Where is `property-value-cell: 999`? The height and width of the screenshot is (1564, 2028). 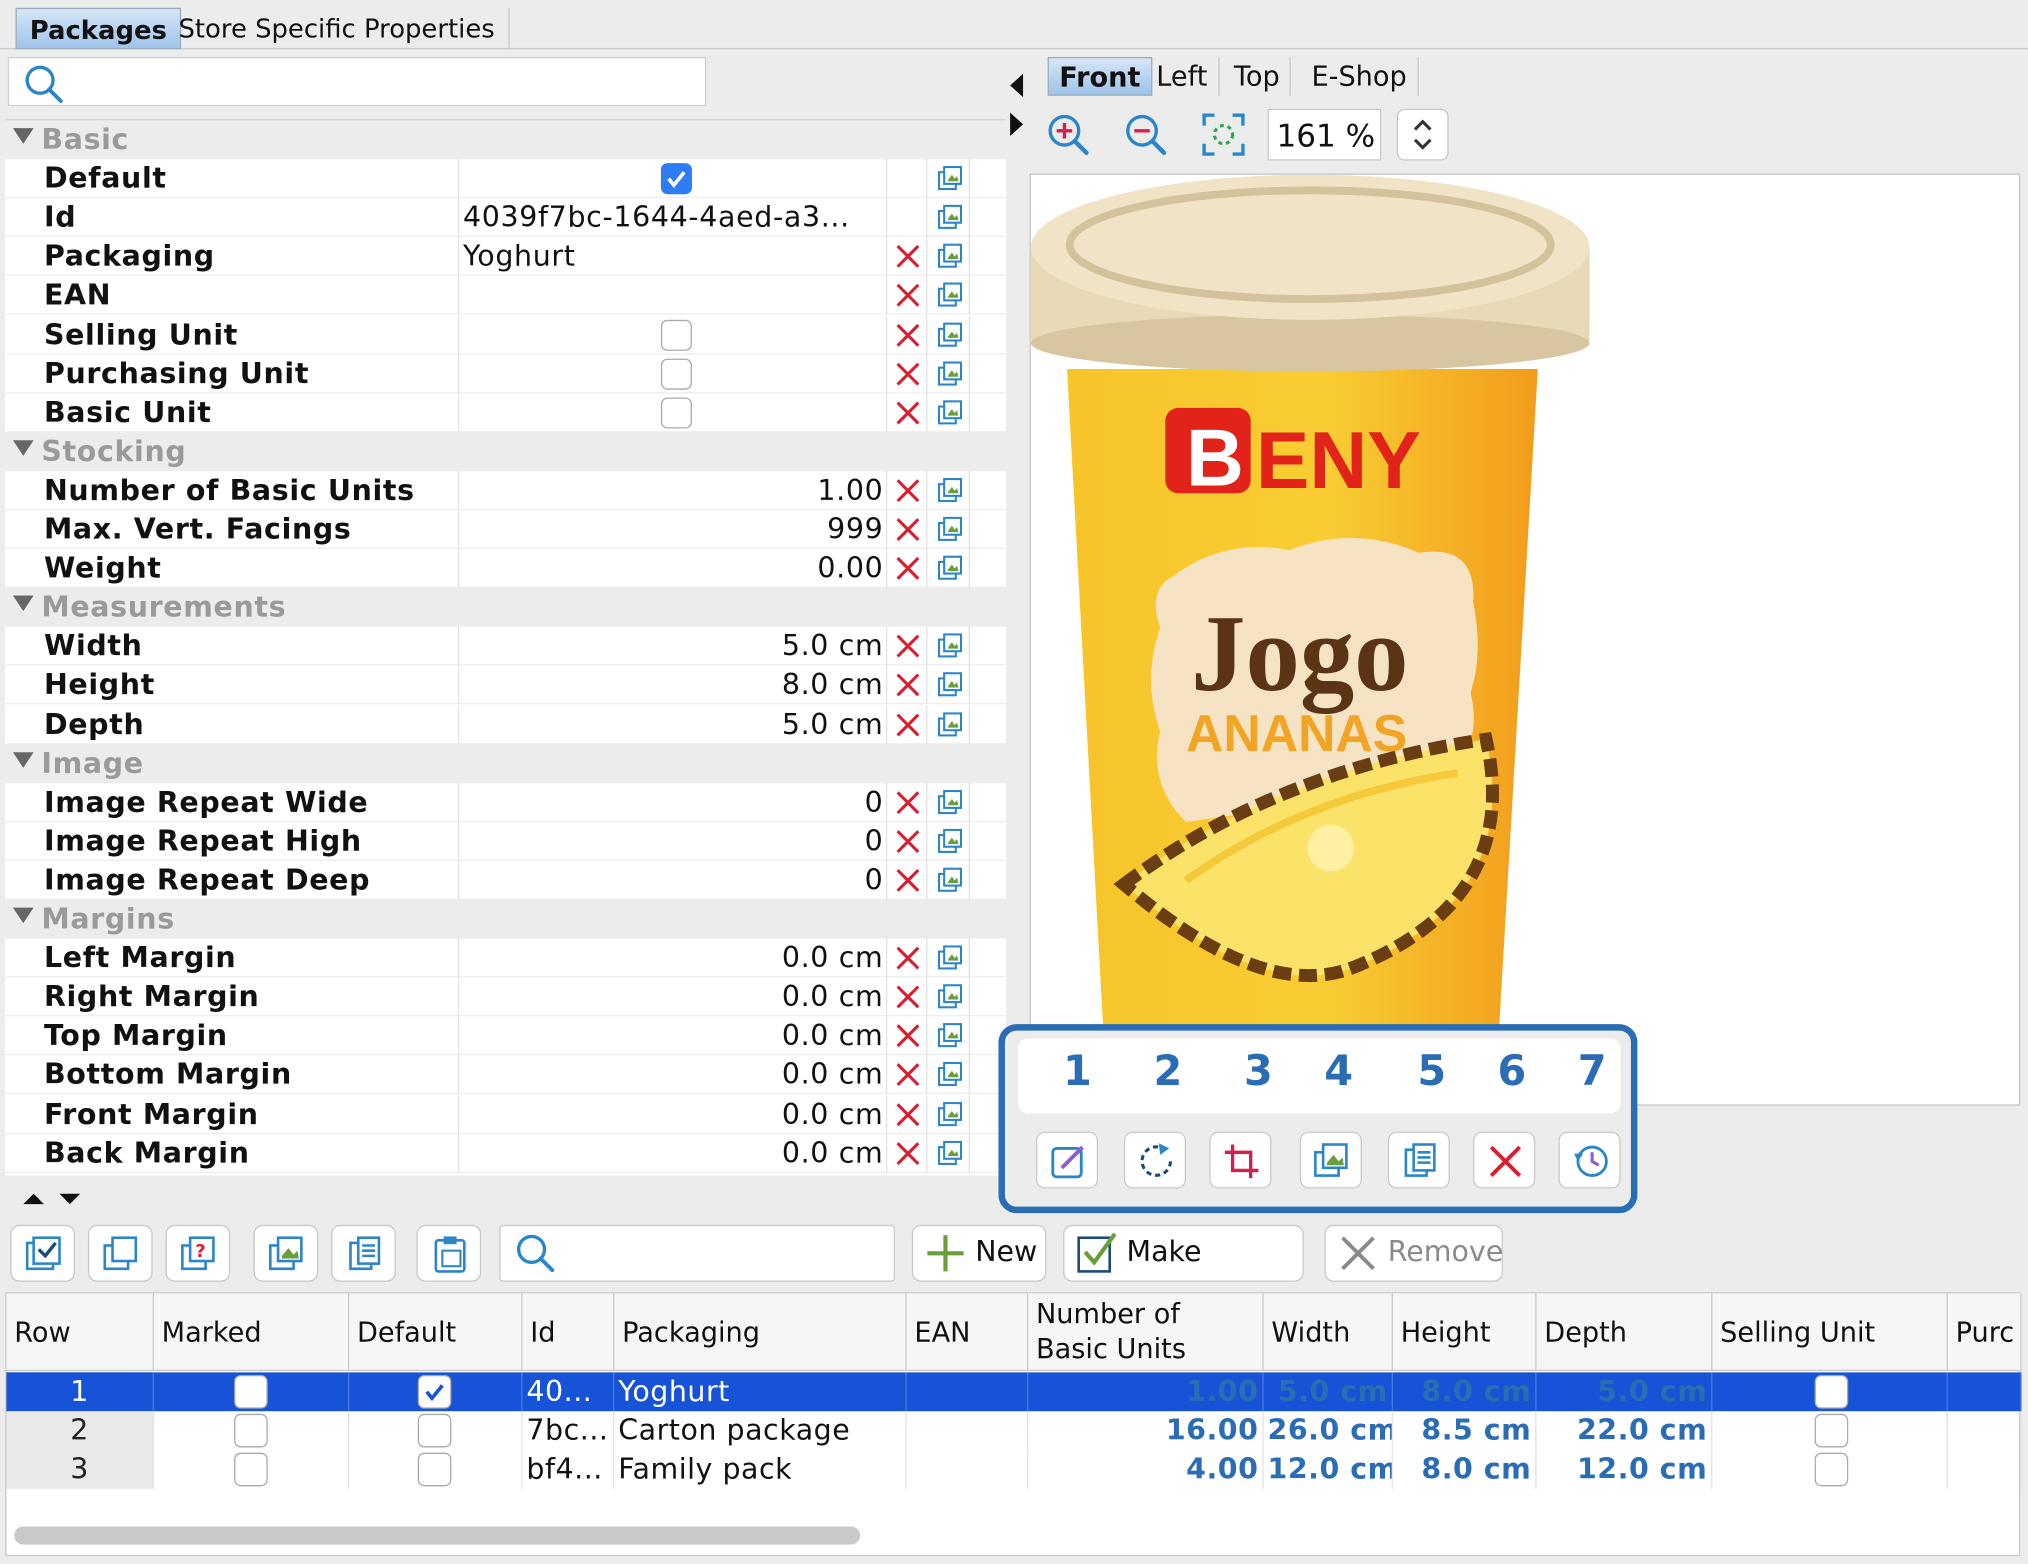 property-value-cell: 999 is located at coordinates (672, 529).